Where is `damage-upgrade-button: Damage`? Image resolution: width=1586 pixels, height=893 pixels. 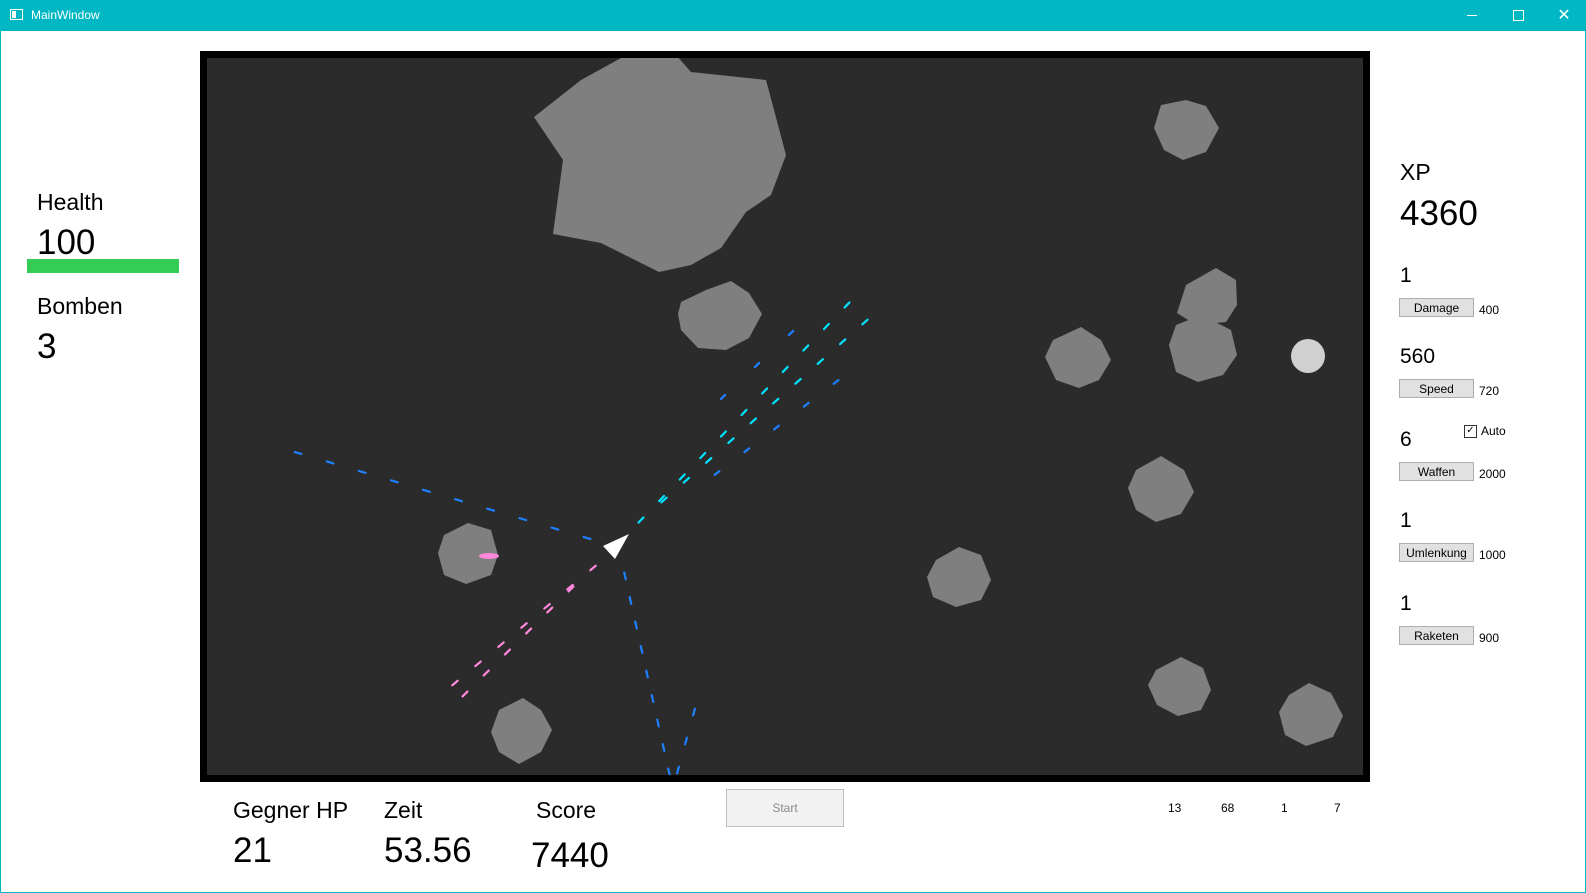 damage-upgrade-button: Damage is located at coordinates (1436, 307).